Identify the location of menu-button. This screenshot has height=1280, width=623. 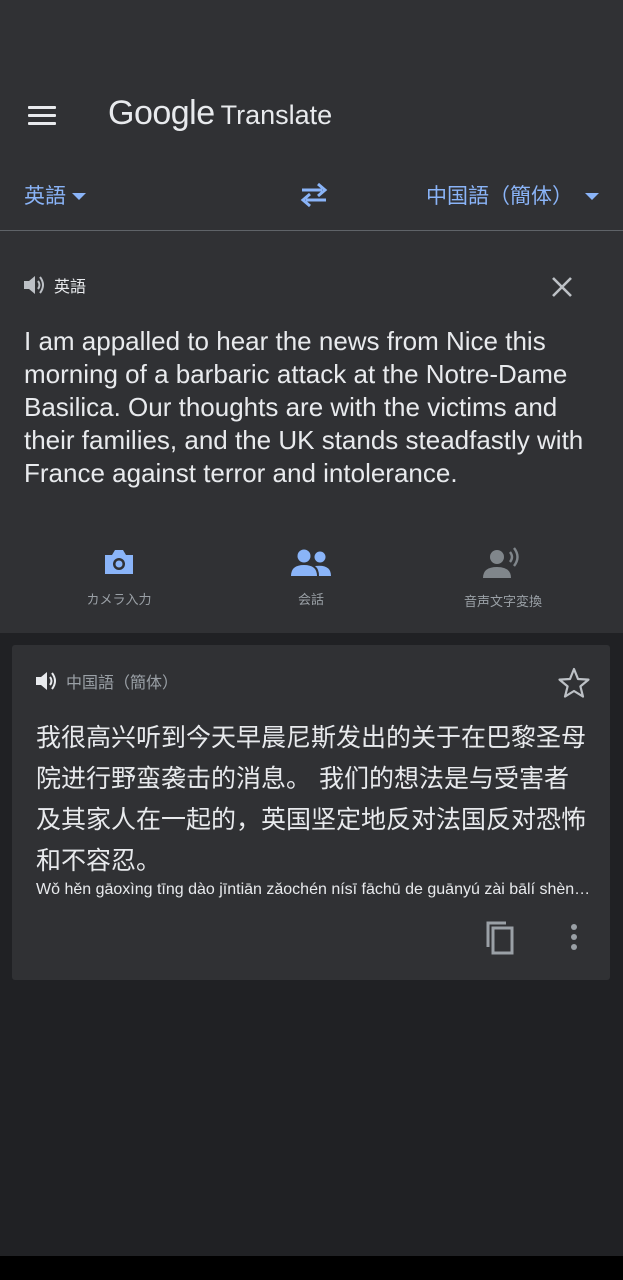
(42, 116).